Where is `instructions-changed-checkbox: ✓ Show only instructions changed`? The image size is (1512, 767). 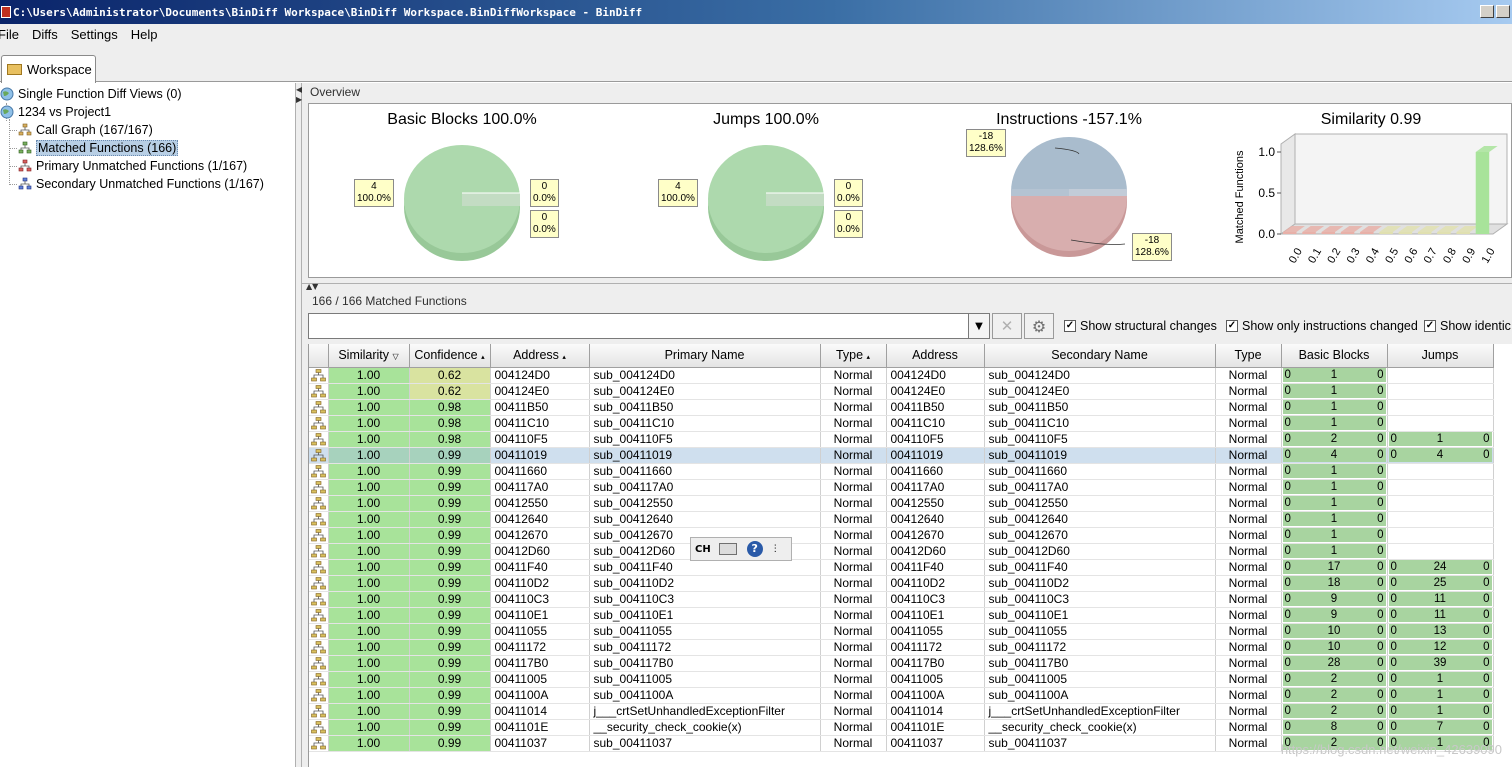
instructions-changed-checkbox: ✓ Show only instructions changed is located at coordinates (1322, 326).